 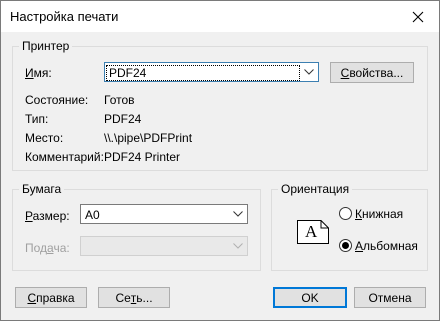 I want to click on paper-size-value: A0, so click(x=92, y=215).